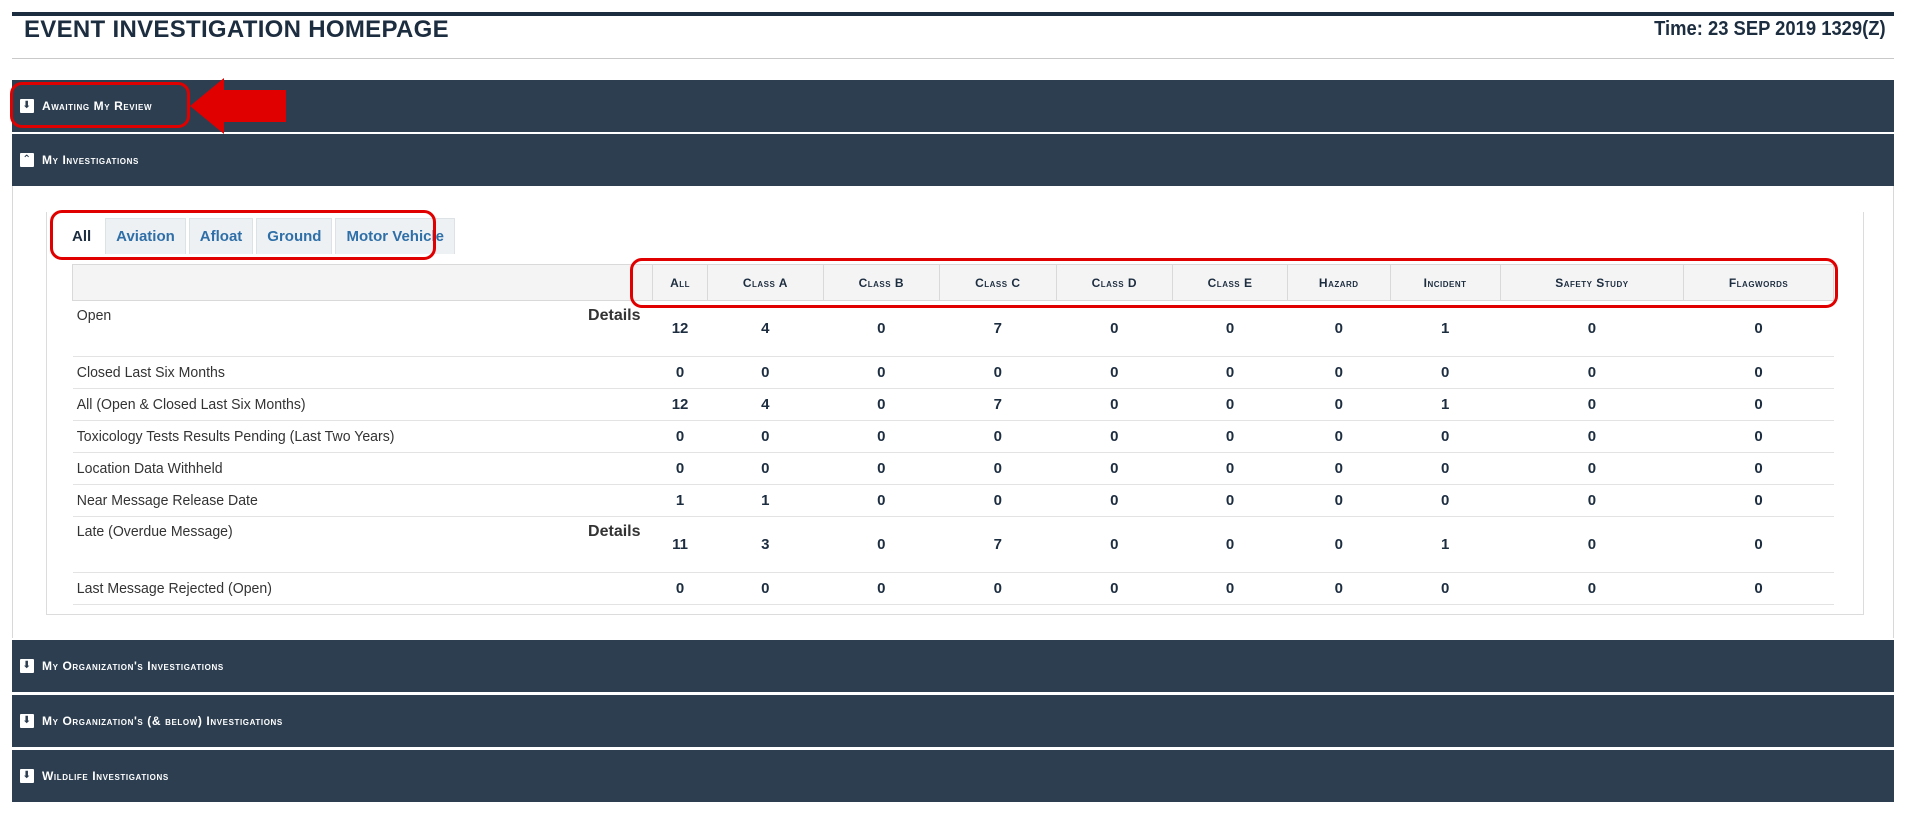  What do you see at coordinates (953, 666) in the screenshot?
I see `section-my-organizations-investigations: ⬇ My Organization's Investigations` at bounding box center [953, 666].